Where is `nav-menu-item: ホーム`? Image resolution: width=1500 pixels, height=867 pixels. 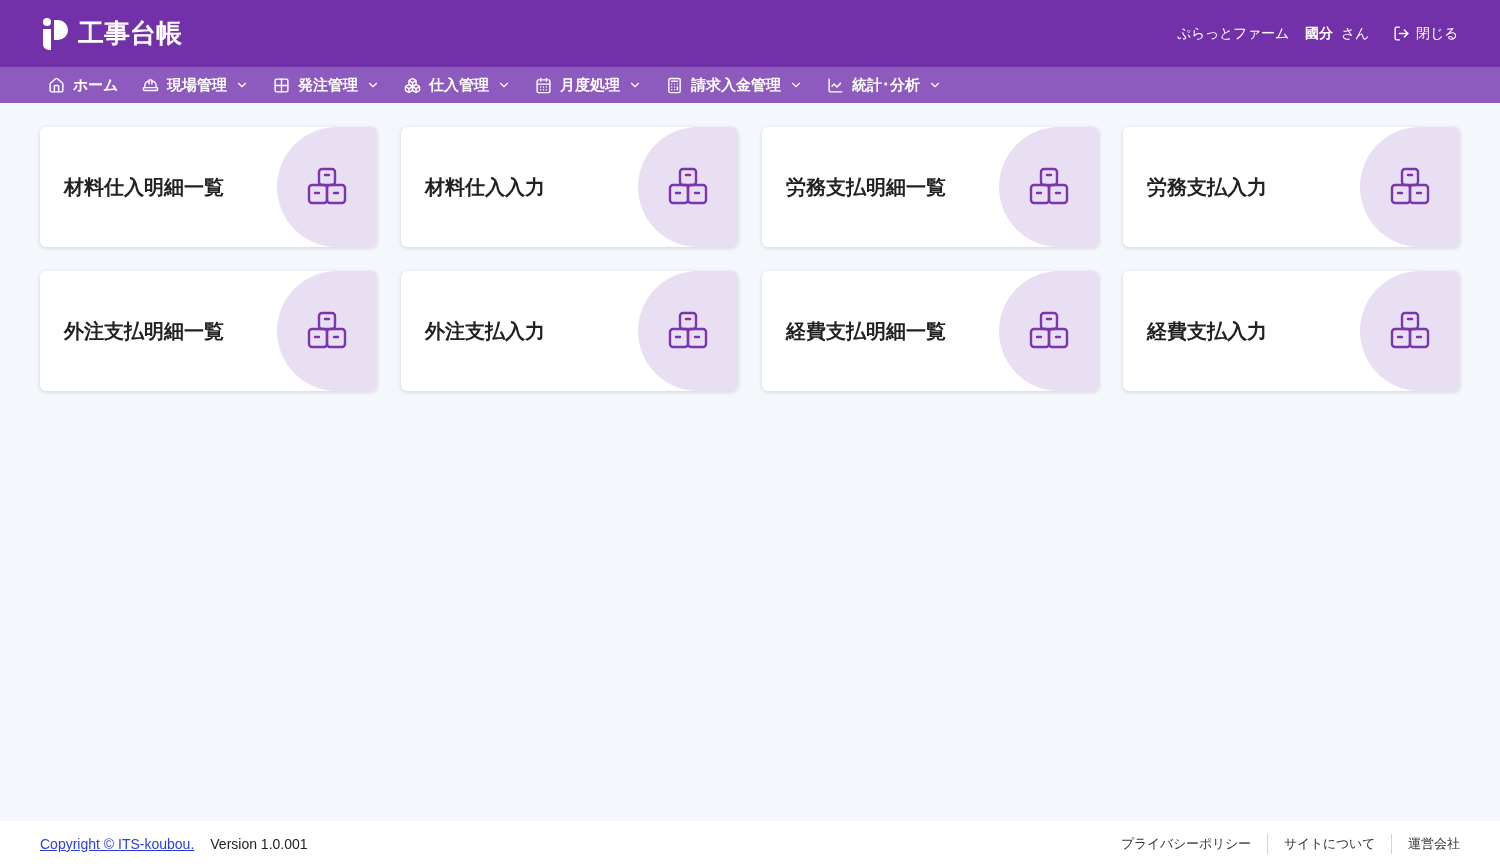 nav-menu-item: ホーム is located at coordinates (83, 85).